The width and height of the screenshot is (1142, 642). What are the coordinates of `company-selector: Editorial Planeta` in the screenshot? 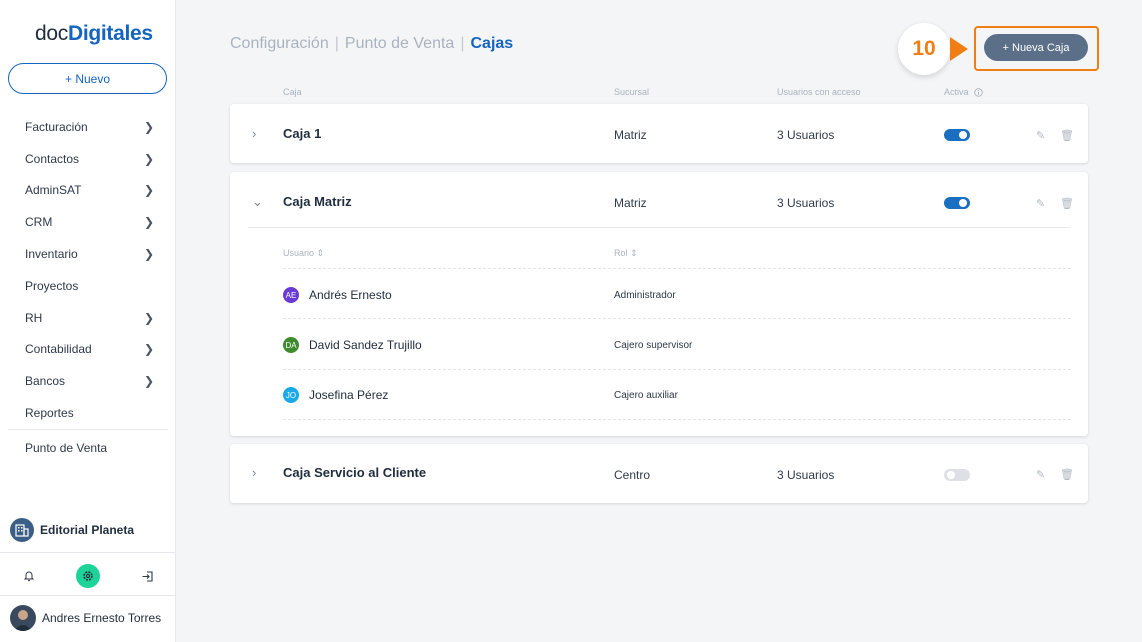 It's located at (72, 530).